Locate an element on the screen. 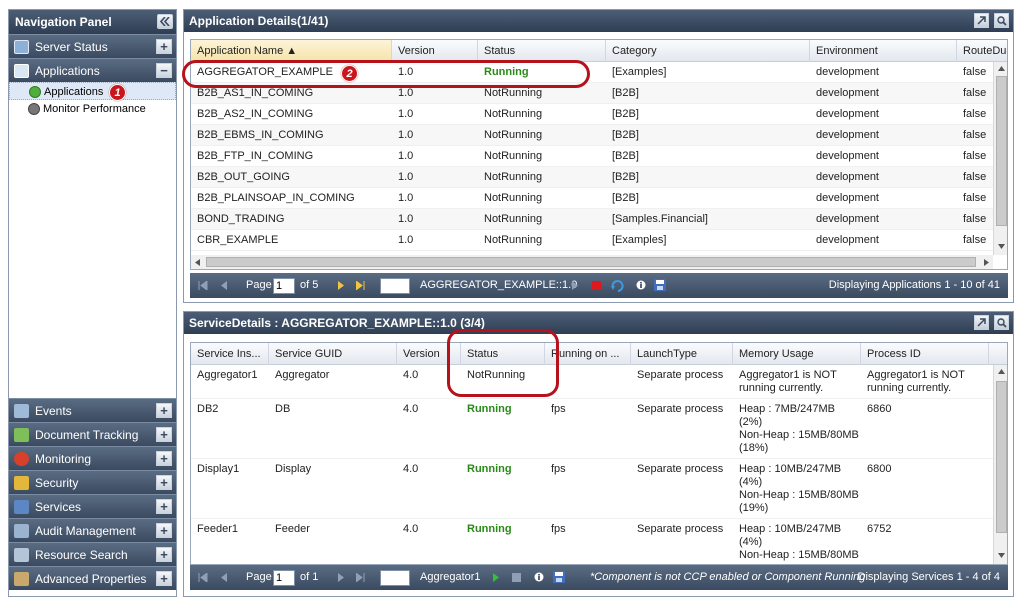  column-header-application-name: Application Name ▲ is located at coordinates (291, 51).